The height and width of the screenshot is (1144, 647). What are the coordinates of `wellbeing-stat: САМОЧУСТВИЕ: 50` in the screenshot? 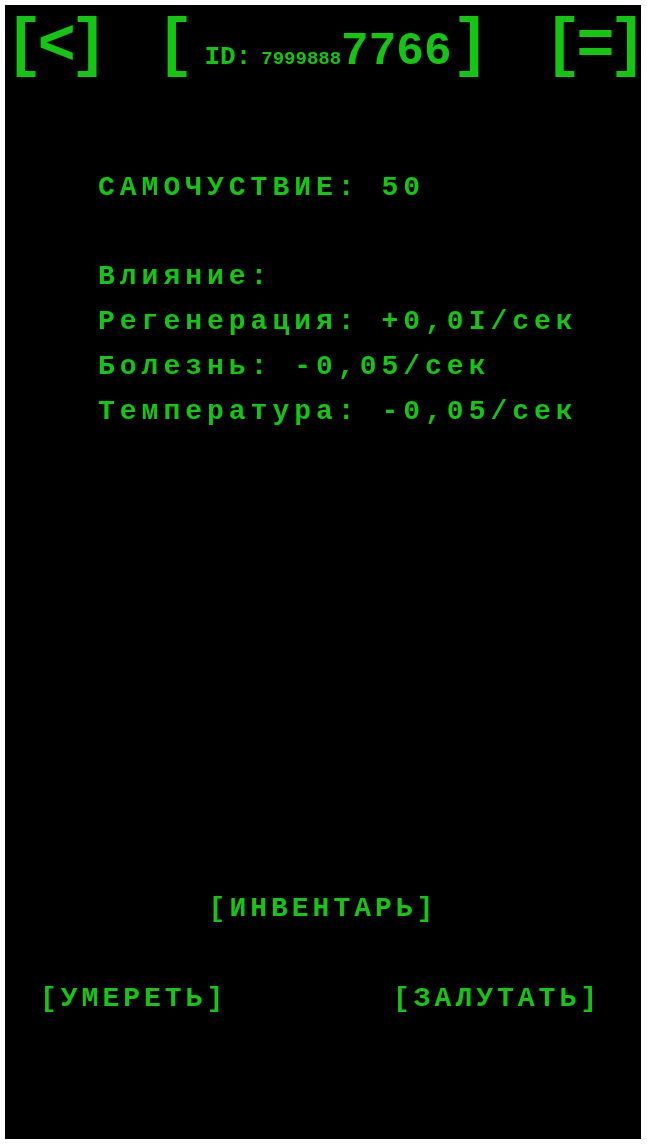 It's located at (262, 188).